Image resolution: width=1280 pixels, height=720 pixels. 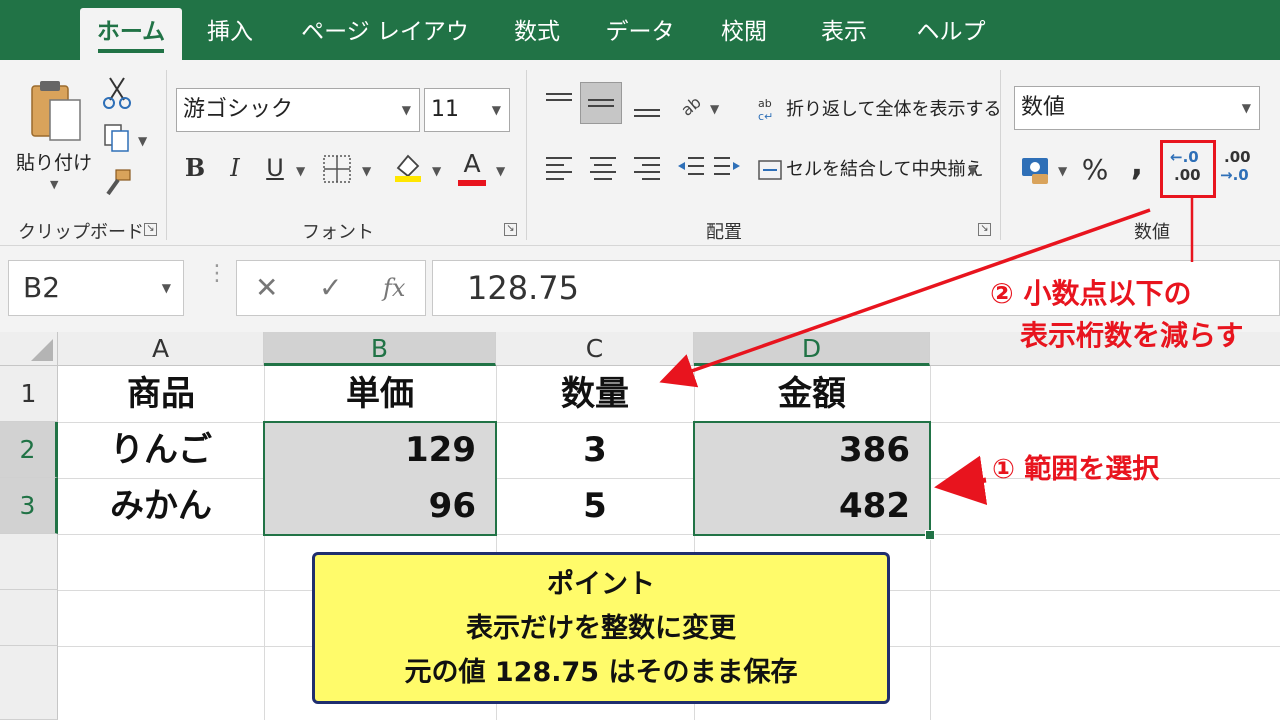 What do you see at coordinates (951, 34) in the screenshot?
I see `tab-help: ヘルプ` at bounding box center [951, 34].